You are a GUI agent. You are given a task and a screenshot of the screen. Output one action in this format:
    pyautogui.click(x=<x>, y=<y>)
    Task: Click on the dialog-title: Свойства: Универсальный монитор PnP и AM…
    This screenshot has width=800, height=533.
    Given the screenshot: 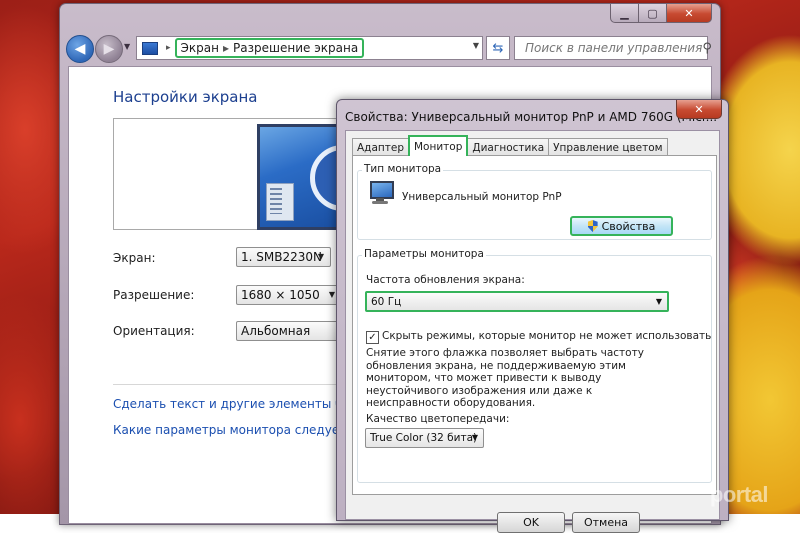 What is the action you would take?
    pyautogui.click(x=531, y=117)
    